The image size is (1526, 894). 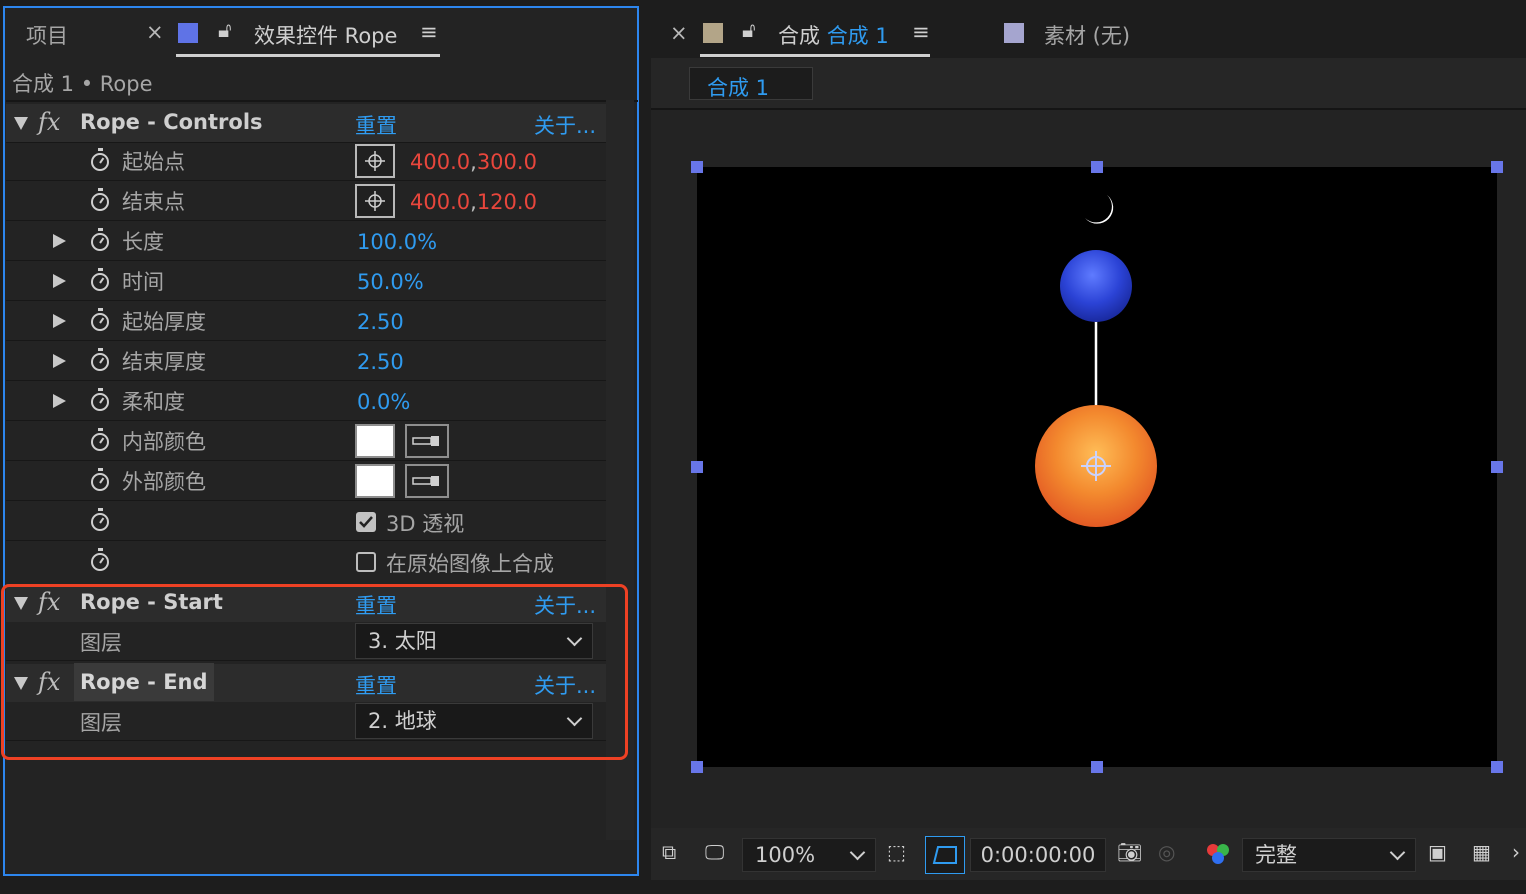 What do you see at coordinates (1329, 855) in the screenshot?
I see `resolution-dropdown: 完整` at bounding box center [1329, 855].